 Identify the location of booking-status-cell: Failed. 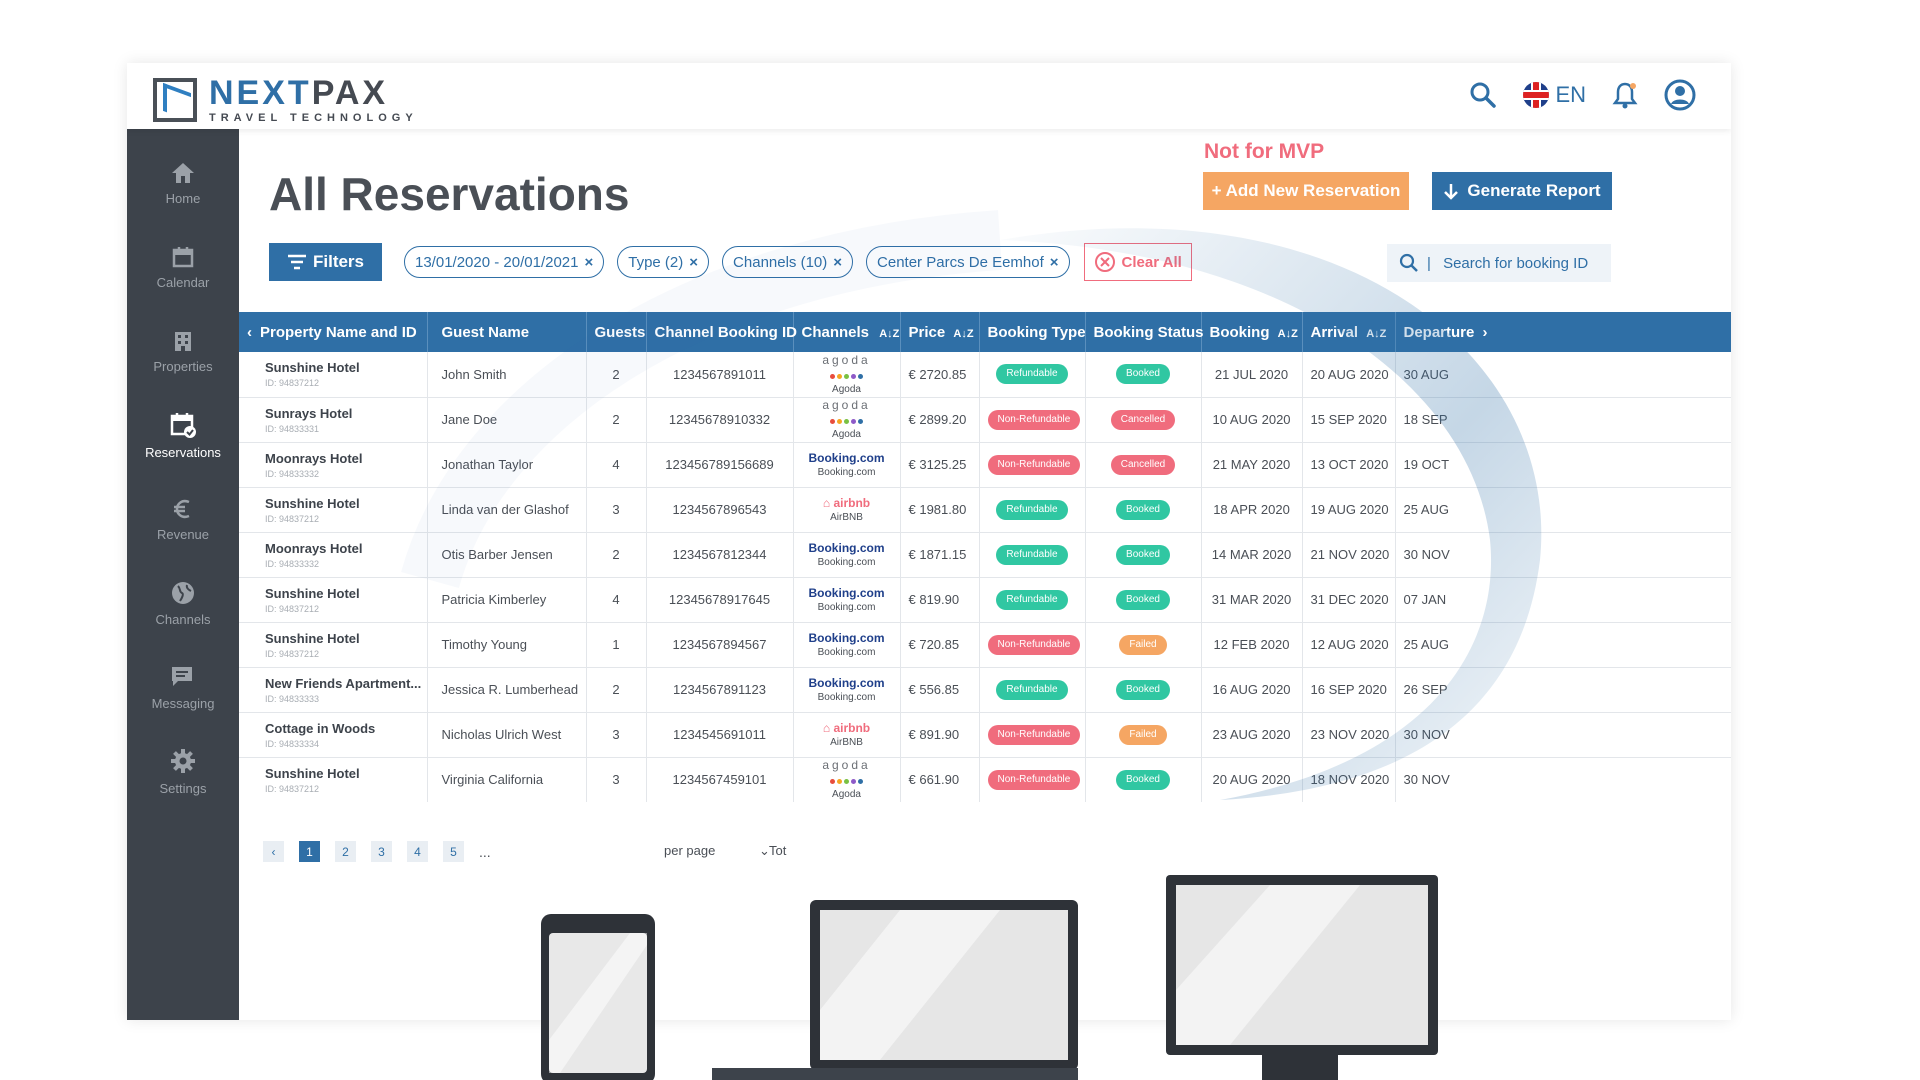
(1143, 645).